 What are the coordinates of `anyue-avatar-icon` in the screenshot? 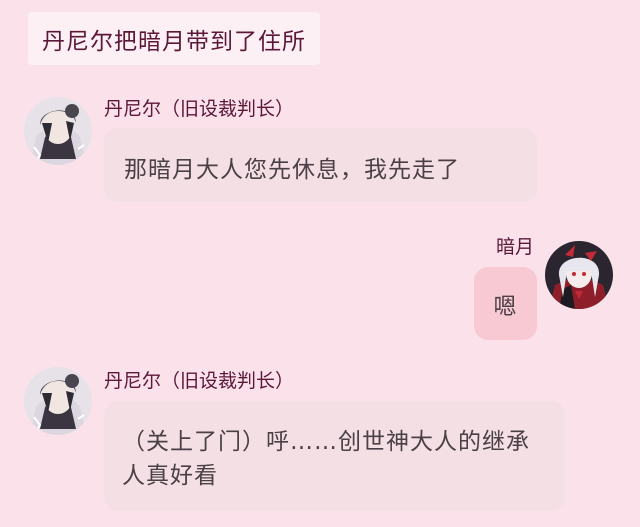 It's located at (579, 275).